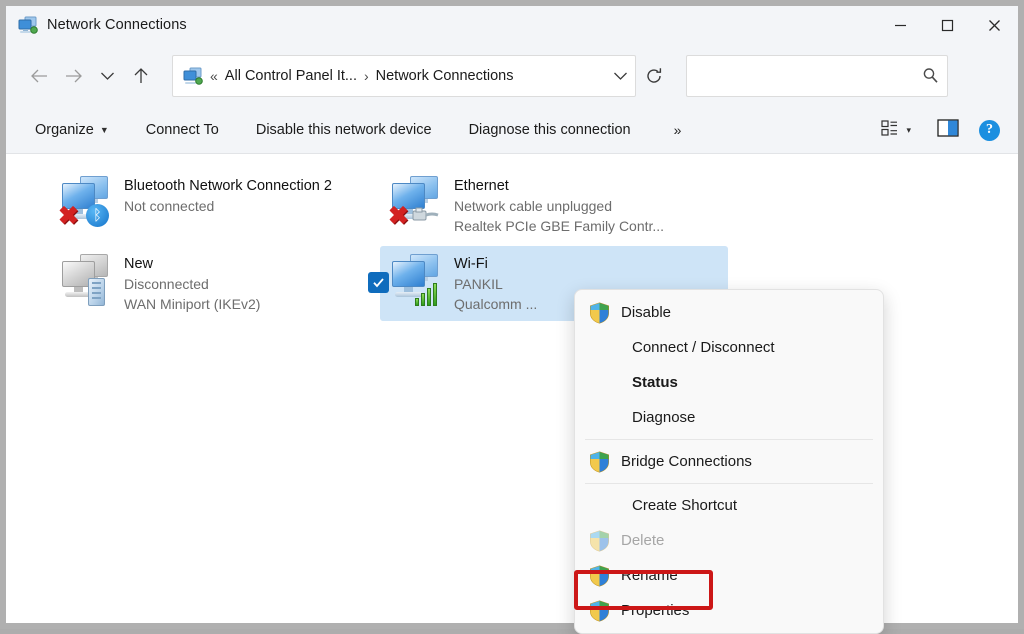  What do you see at coordinates (664, 417) in the screenshot?
I see `context-menu-item-label: Diagnose` at bounding box center [664, 417].